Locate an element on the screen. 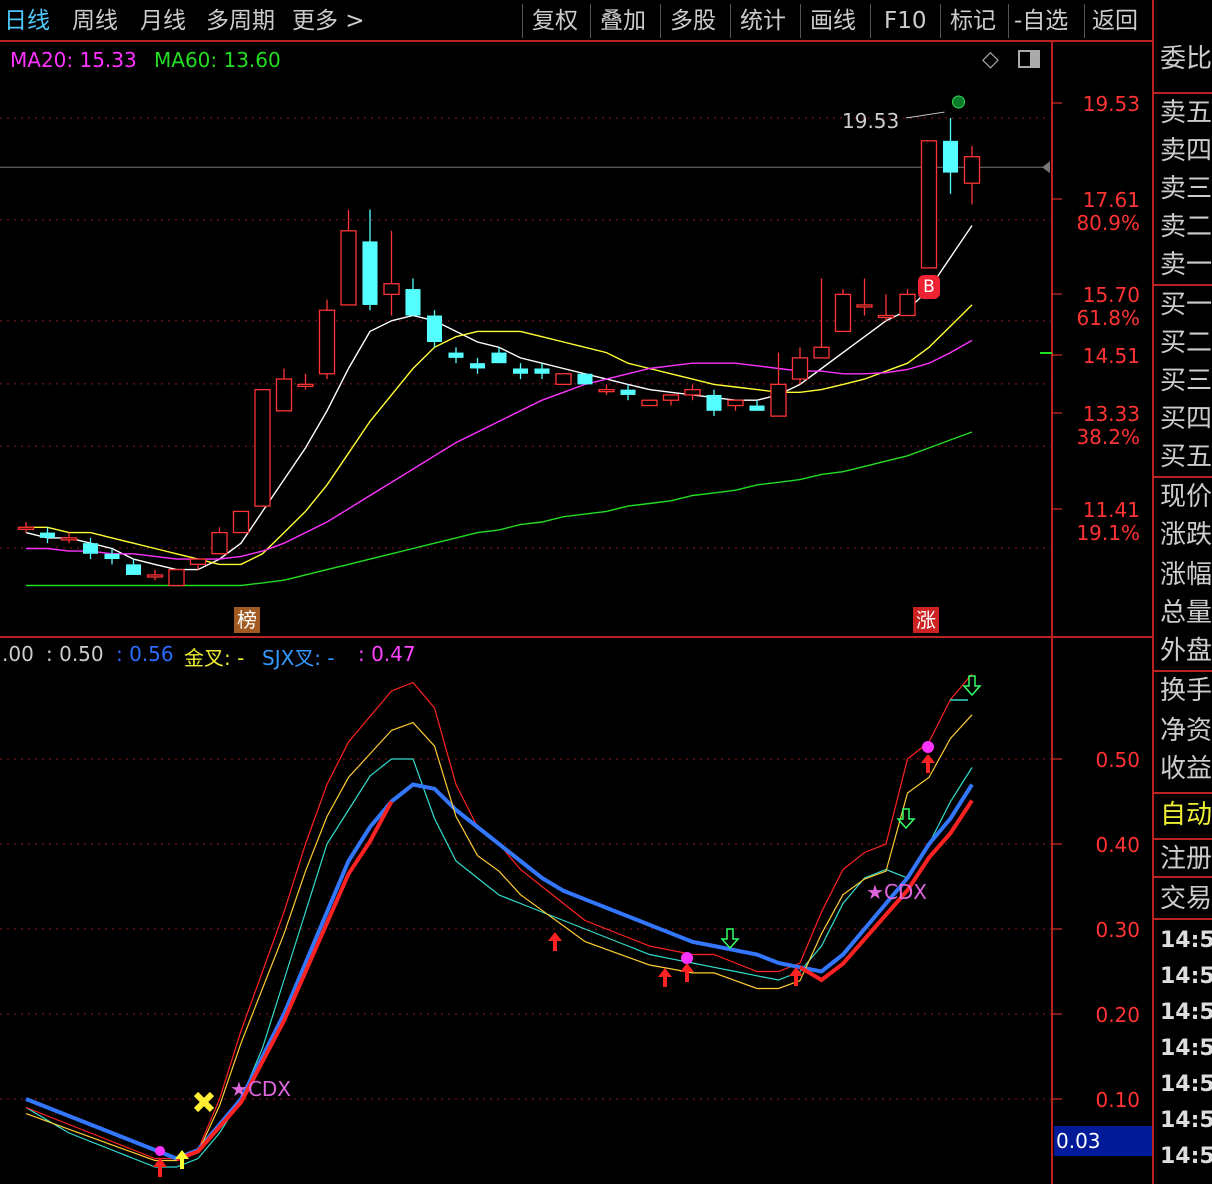 The image size is (1212, 1184). quote-field-label: 卖一 is located at coordinates (1186, 265).